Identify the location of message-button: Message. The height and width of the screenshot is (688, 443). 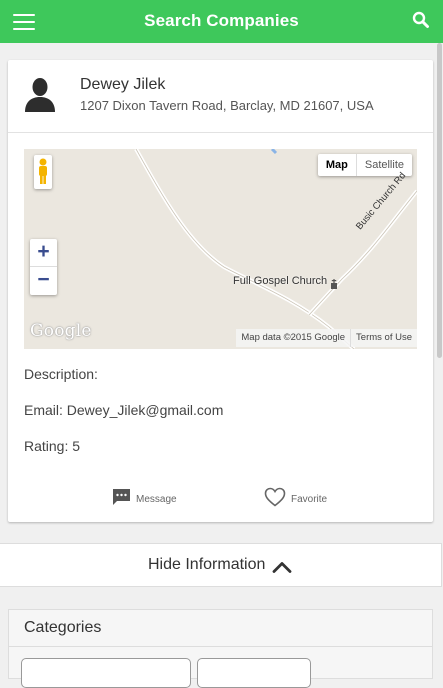
(144, 497).